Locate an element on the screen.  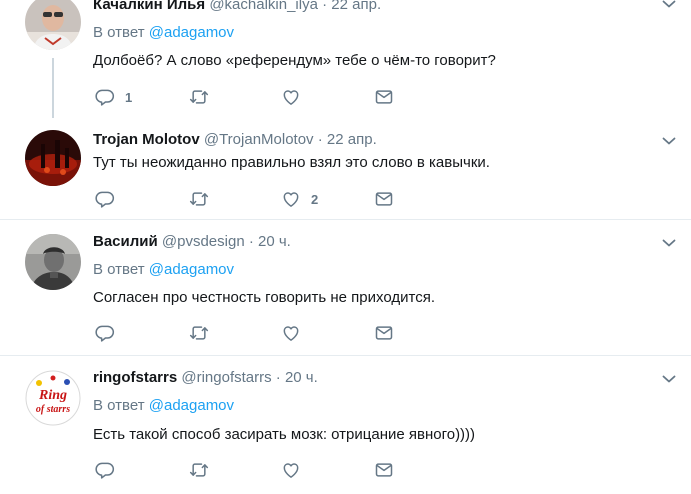
tweet-actions: 2 is located at coordinates (253, 199).